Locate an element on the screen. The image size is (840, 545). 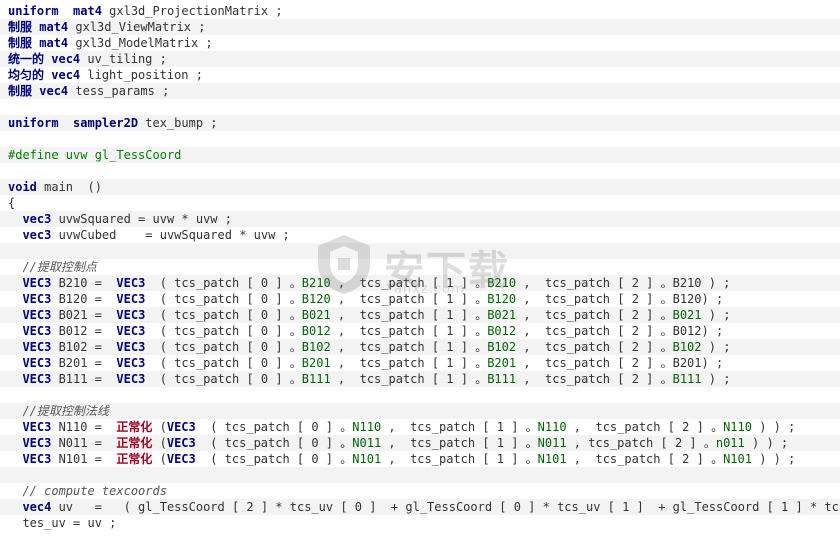
code-token: B210 = is located at coordinates (84, 283).